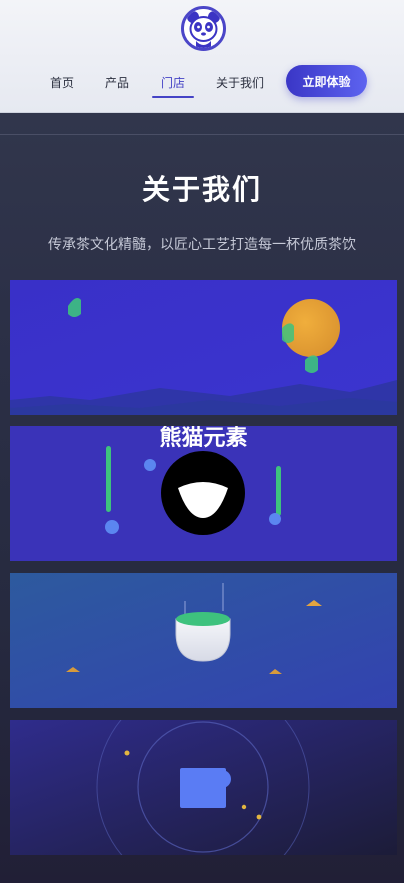  I want to click on main-nav: 首页 产品 门店 关于我们 立即体验, so click(202, 82).